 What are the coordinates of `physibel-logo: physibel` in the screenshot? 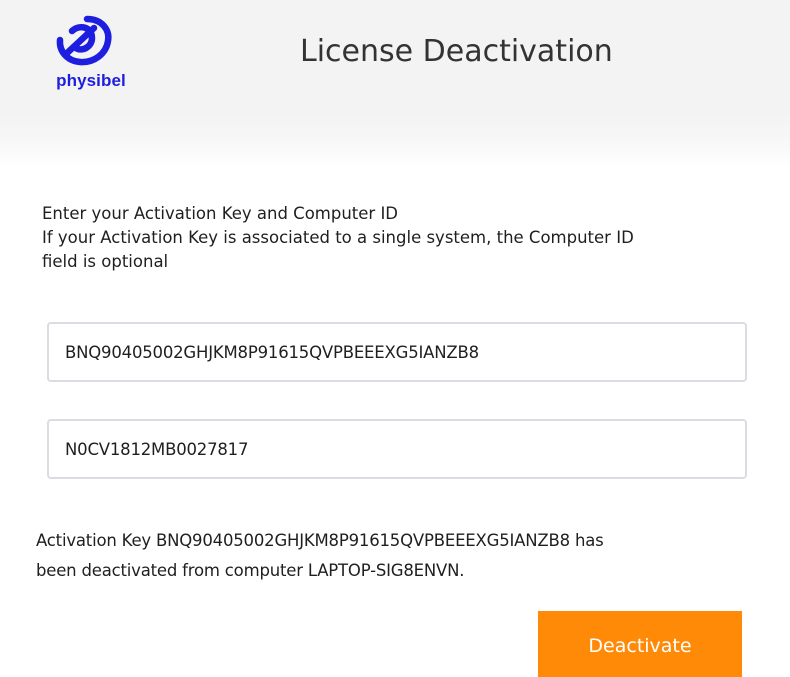 It's located at (101, 58).